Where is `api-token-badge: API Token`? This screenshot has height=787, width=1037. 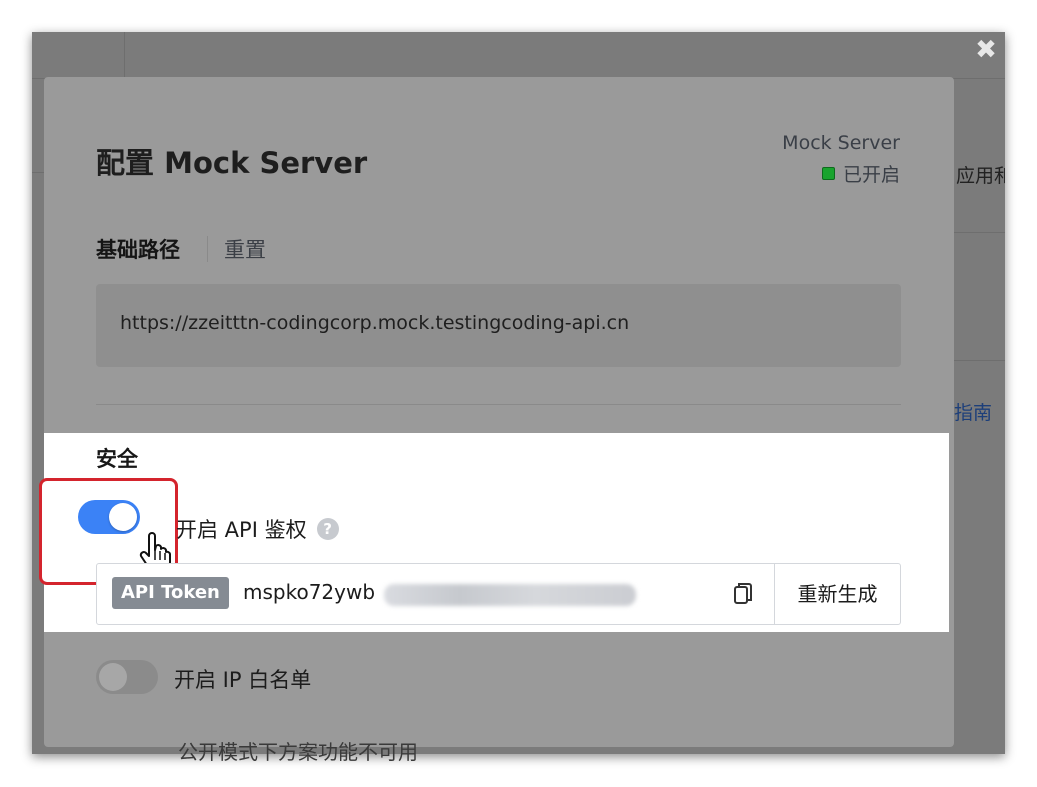 api-token-badge: API Token is located at coordinates (170, 593).